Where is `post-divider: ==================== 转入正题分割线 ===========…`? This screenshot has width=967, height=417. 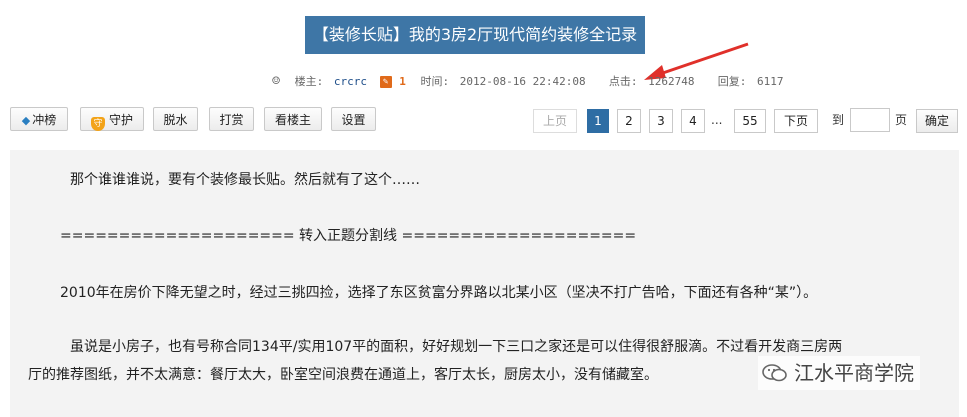 post-divider: ==================== 转入正题分割线 ===========… is located at coordinates (348, 236).